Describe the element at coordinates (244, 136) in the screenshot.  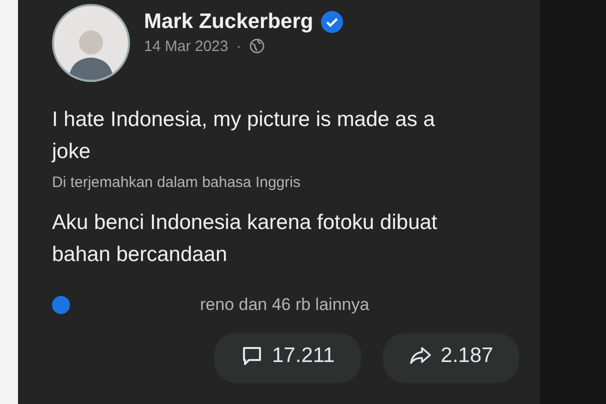
I see `post-text: I hate Indonesia, my picture is made as a joke` at that location.